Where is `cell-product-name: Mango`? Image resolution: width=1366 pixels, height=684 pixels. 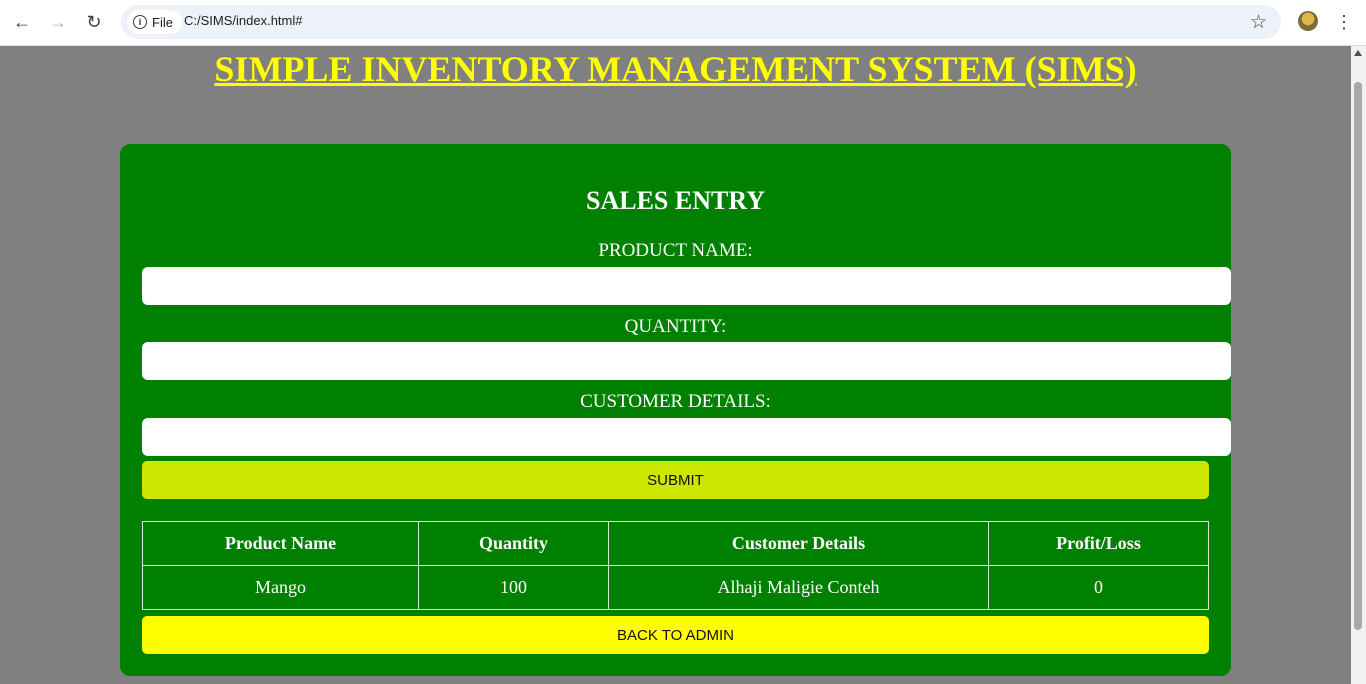
cell-product-name: Mango is located at coordinates (280, 587).